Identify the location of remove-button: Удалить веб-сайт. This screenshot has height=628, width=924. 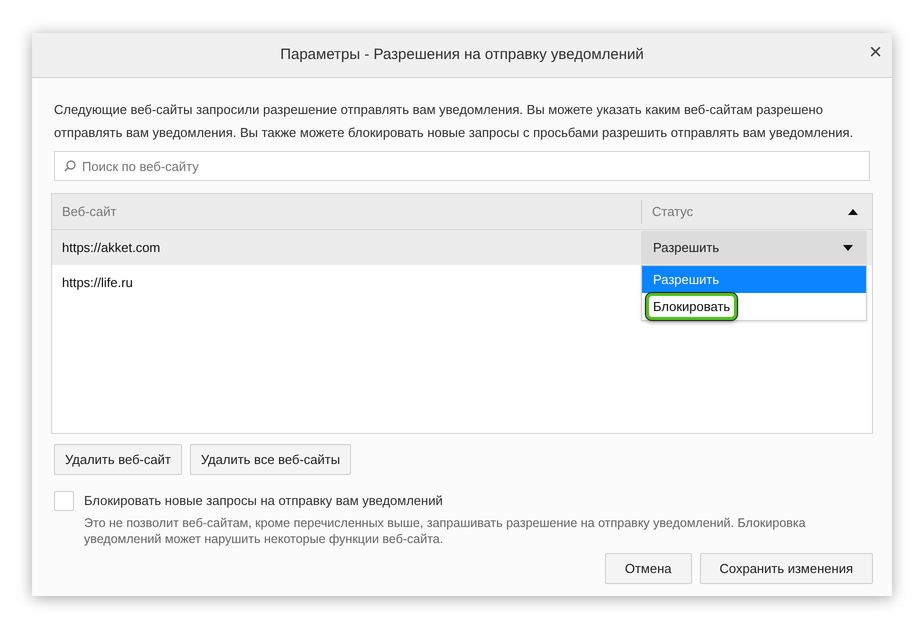
(118, 459).